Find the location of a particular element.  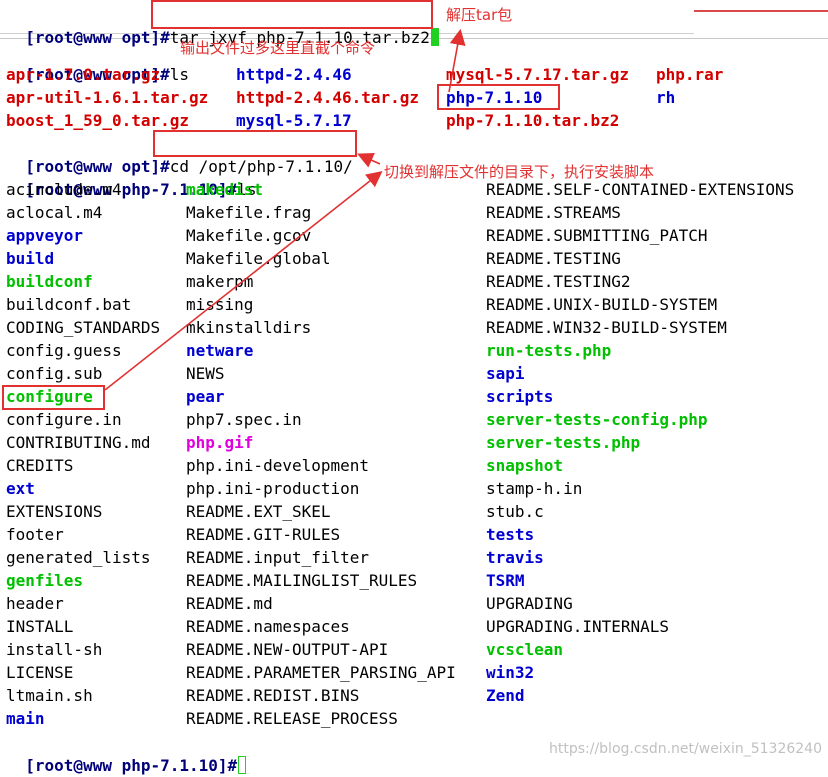

list-item: genfiles is located at coordinates (45, 580).